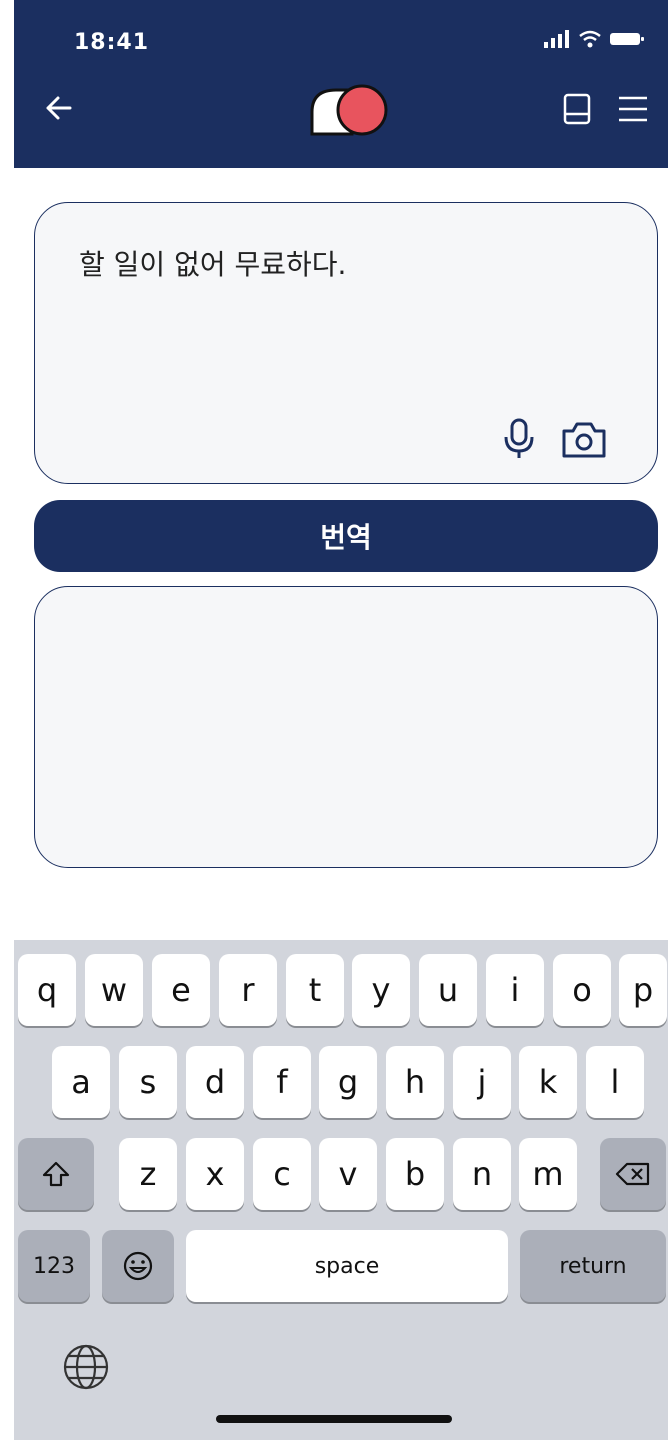 The height and width of the screenshot is (1440, 668). I want to click on key-s: s, so click(148, 1082).